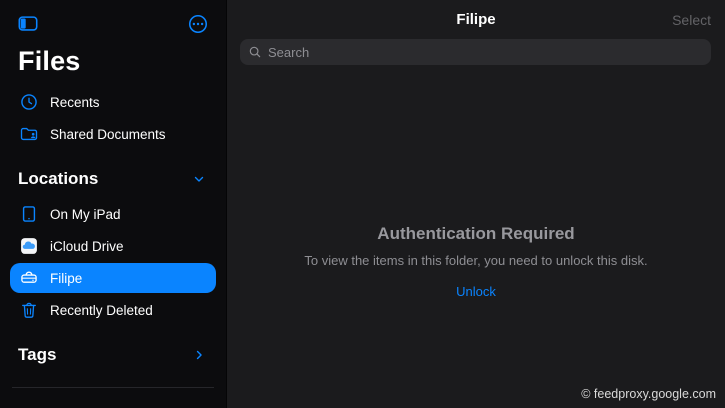 This screenshot has height=408, width=725. I want to click on sidebar-toggle-icon, so click(28, 24).